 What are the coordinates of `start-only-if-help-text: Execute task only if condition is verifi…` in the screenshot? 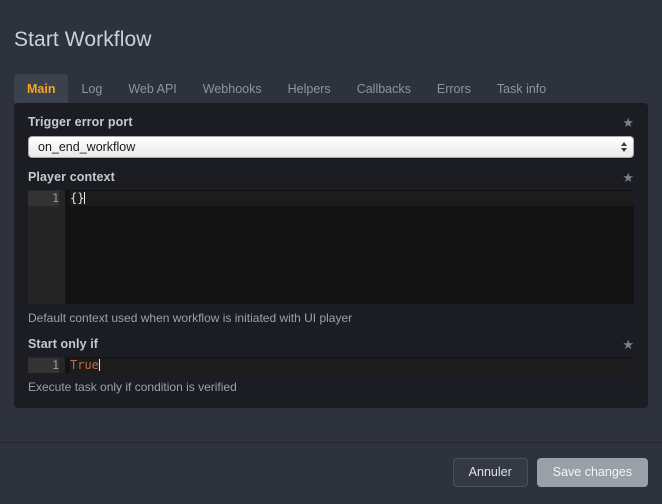 It's located at (132, 387).